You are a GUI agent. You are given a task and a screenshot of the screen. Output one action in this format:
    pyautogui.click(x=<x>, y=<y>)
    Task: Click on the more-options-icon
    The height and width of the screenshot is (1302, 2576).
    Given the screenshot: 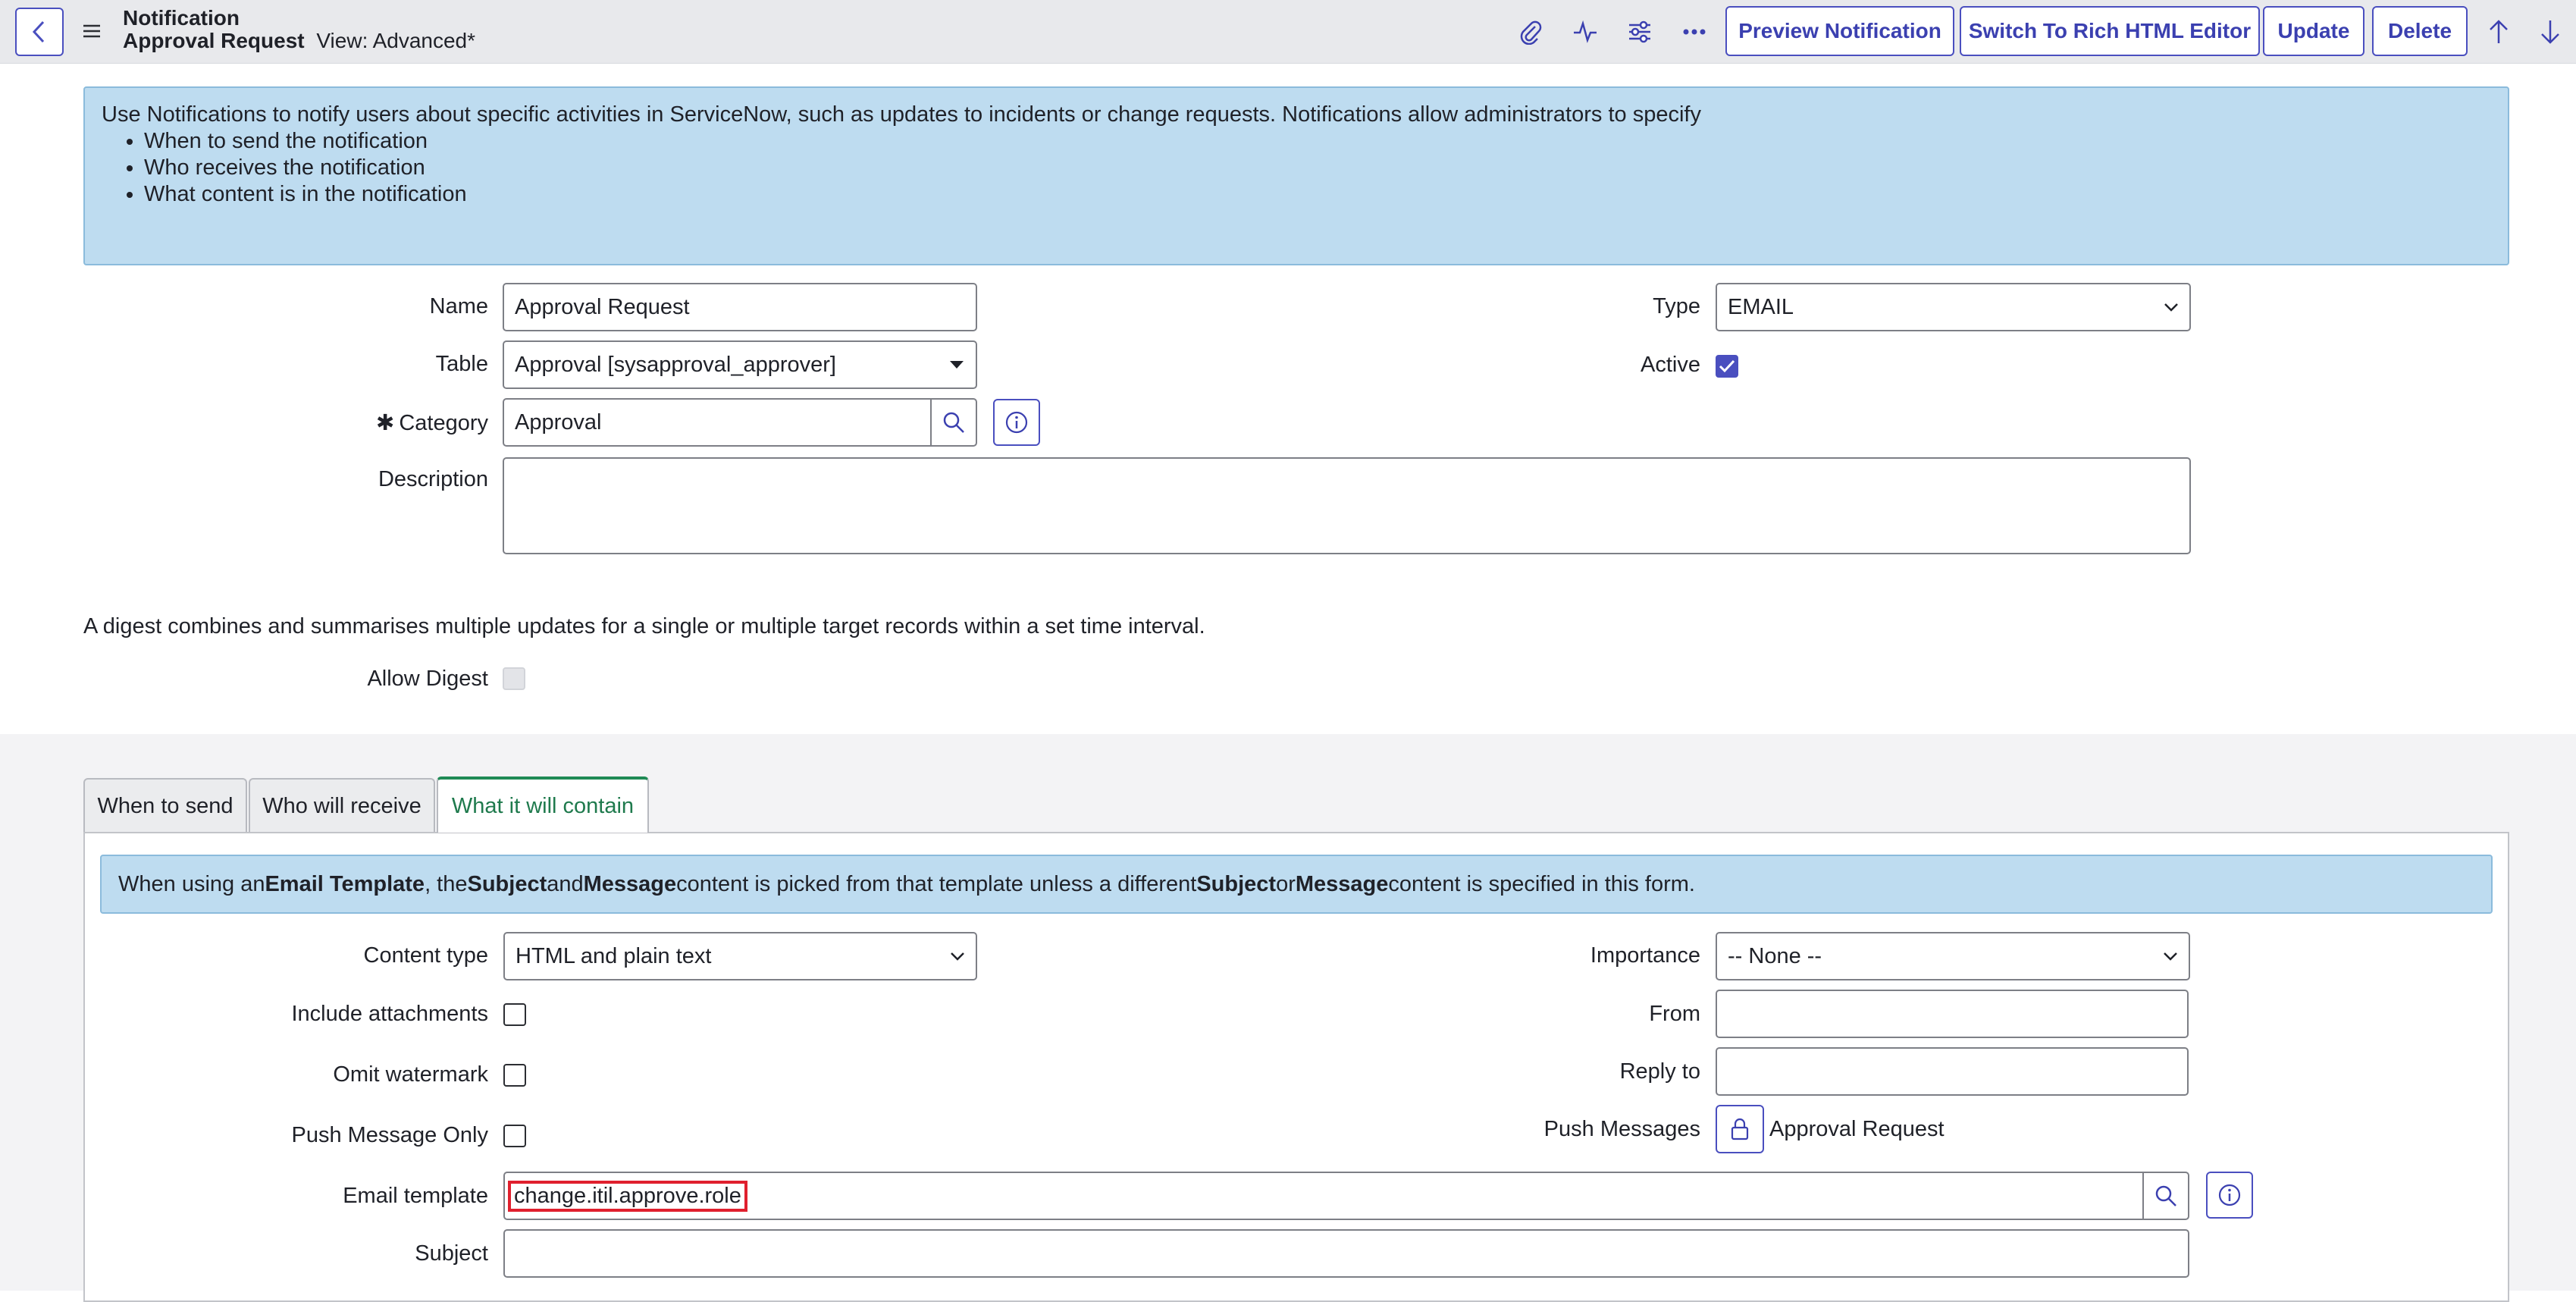 What is the action you would take?
    pyautogui.click(x=1694, y=32)
    